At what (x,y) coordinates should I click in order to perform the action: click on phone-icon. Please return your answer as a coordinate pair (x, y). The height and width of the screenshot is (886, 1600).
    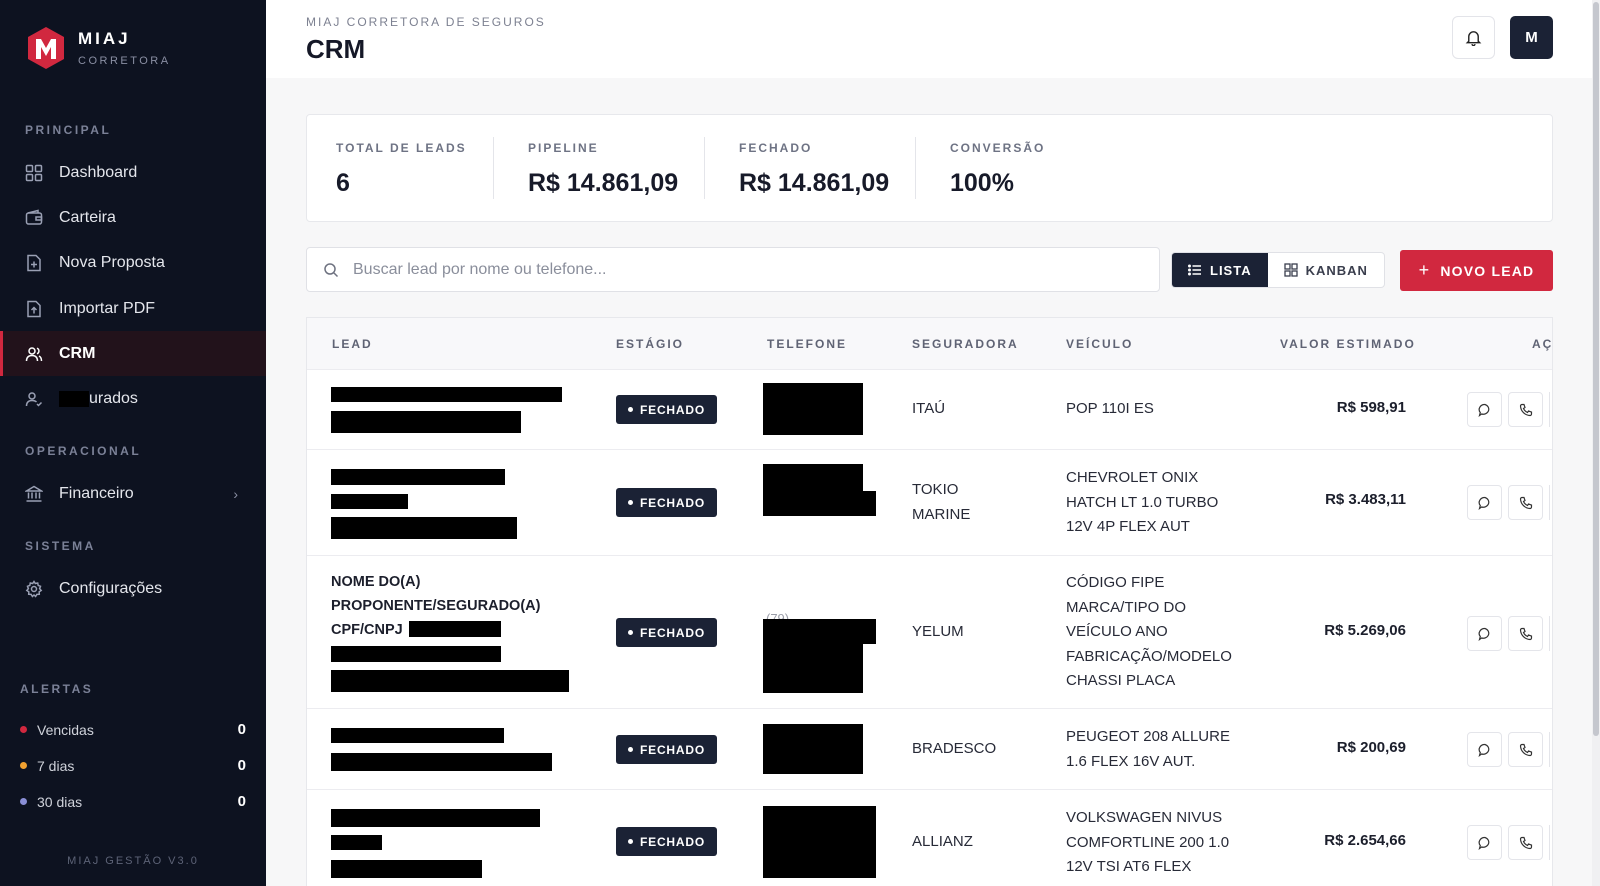
    Looking at the image, I should click on (1525, 502).